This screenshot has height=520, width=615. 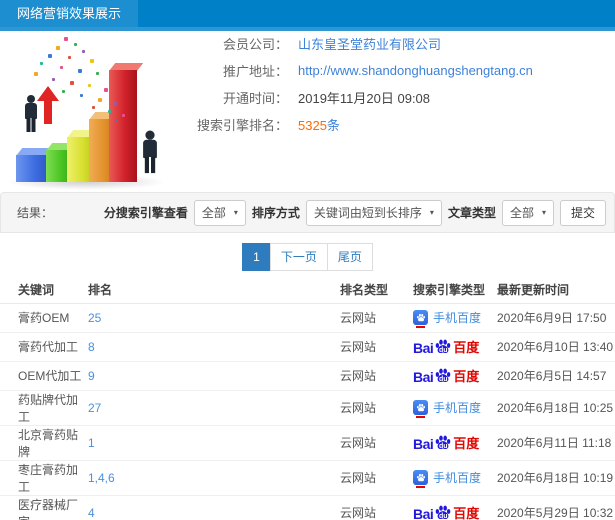 I want to click on table-row: 北京膏药贴牌 1 云网站 Bai du 百度 2020年6月11日 11:18, so click(x=307, y=443).